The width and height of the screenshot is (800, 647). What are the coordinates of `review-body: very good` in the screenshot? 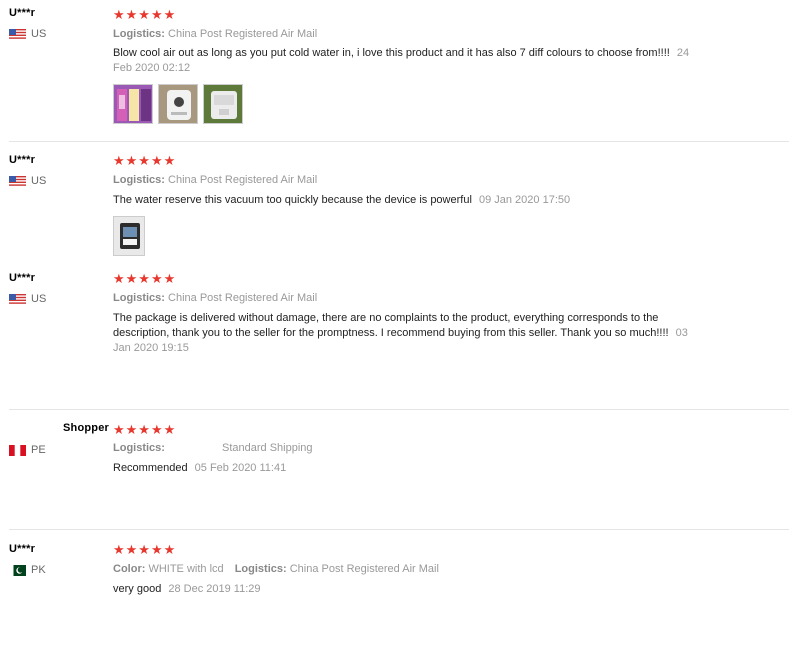 It's located at (137, 589).